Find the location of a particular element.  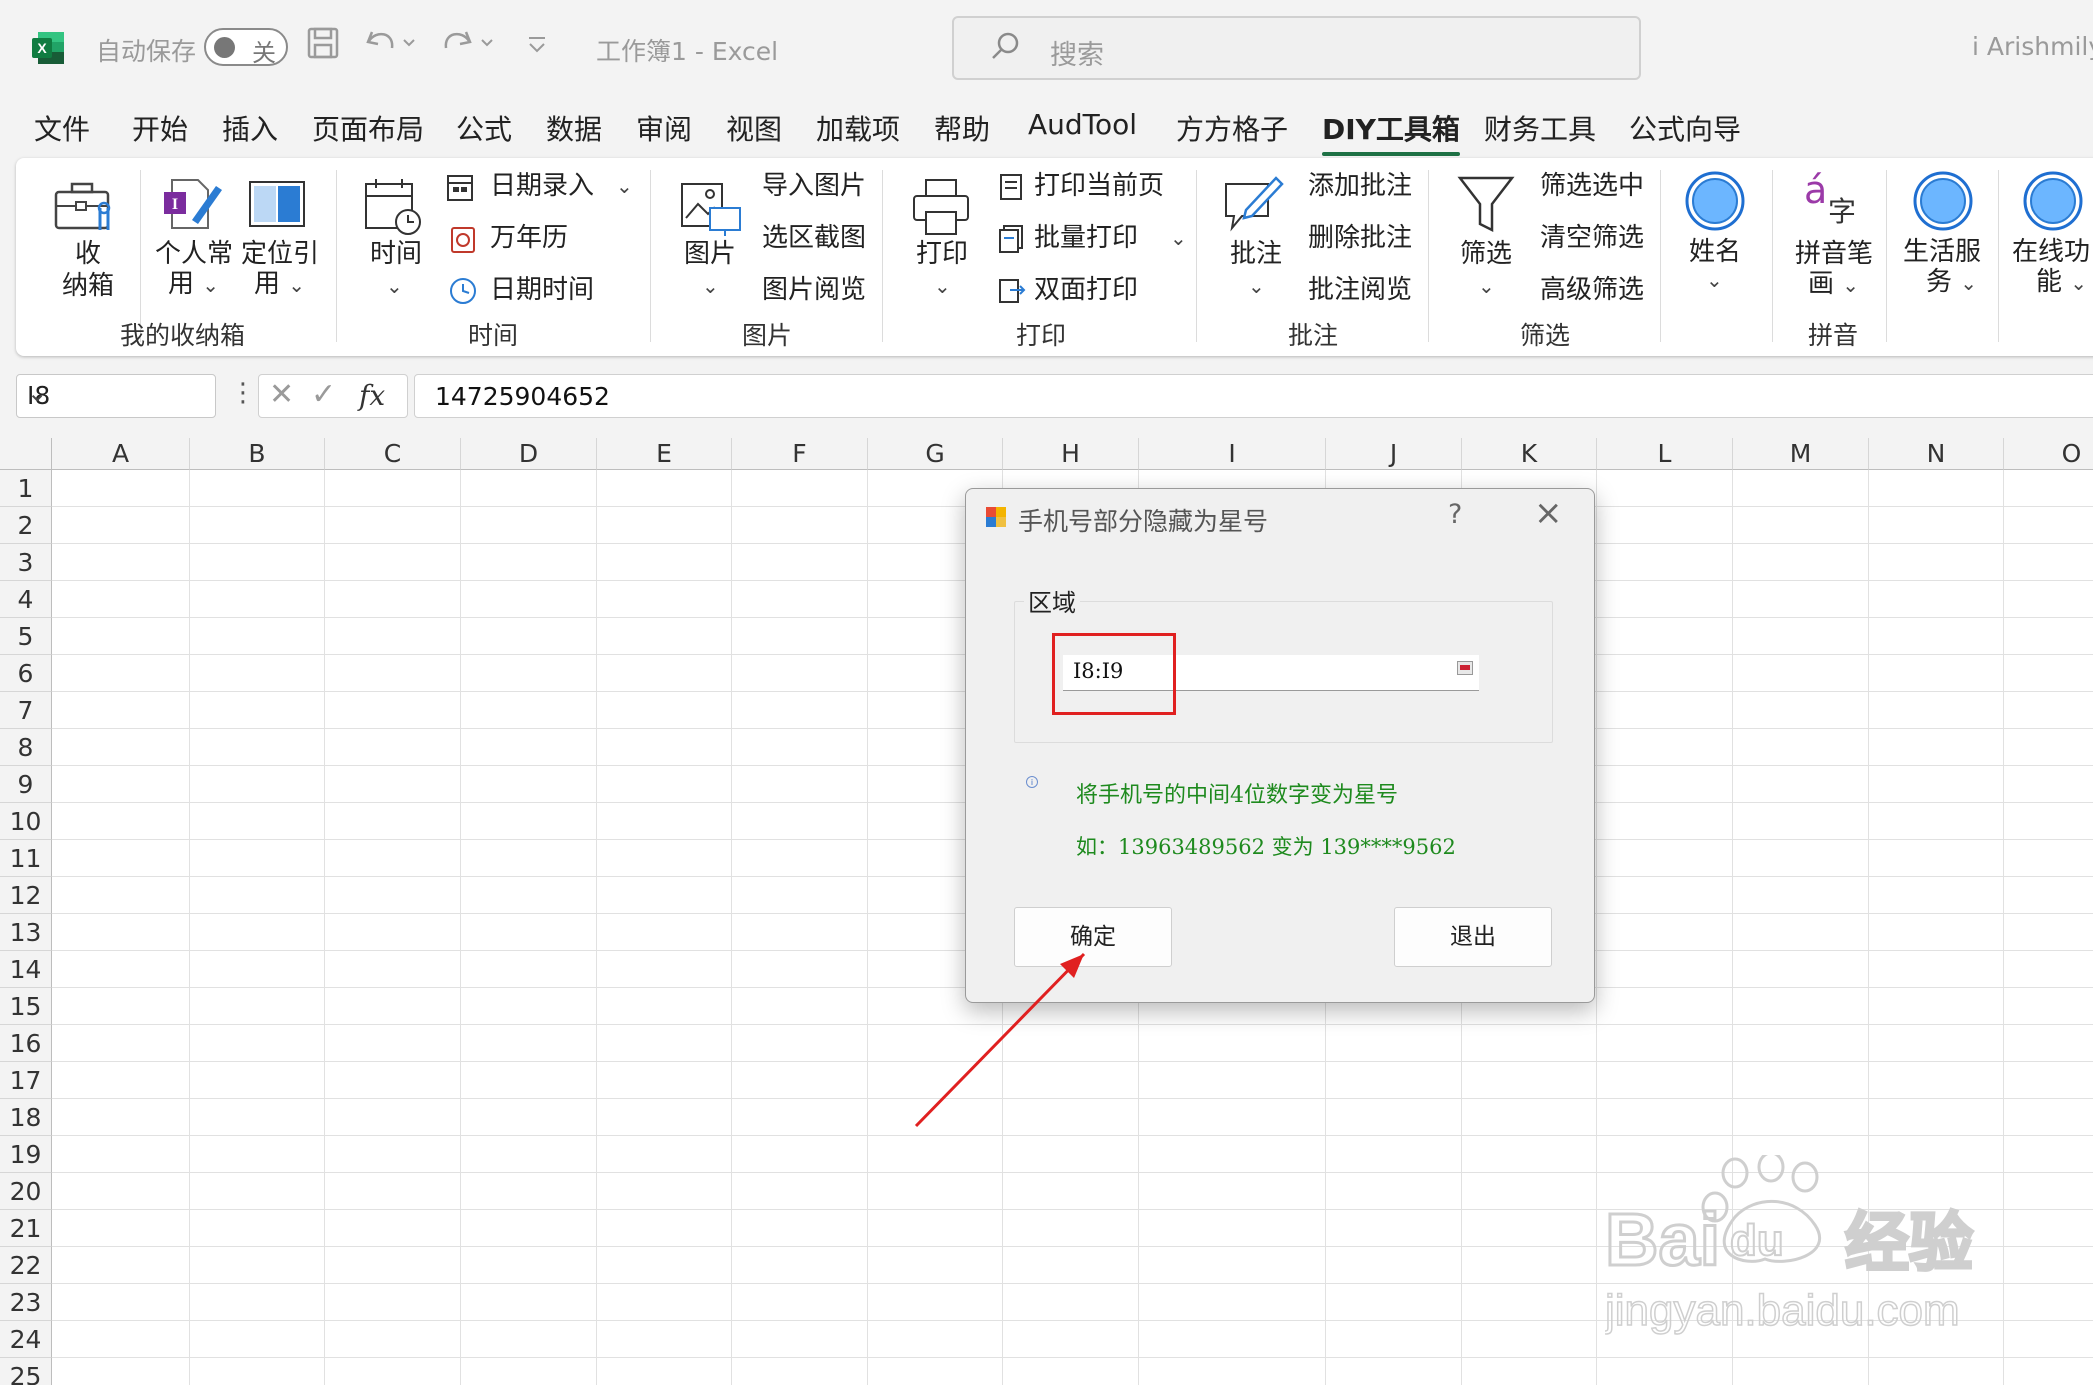

browse-comment-button: 批注阅览 is located at coordinates (1360, 290).